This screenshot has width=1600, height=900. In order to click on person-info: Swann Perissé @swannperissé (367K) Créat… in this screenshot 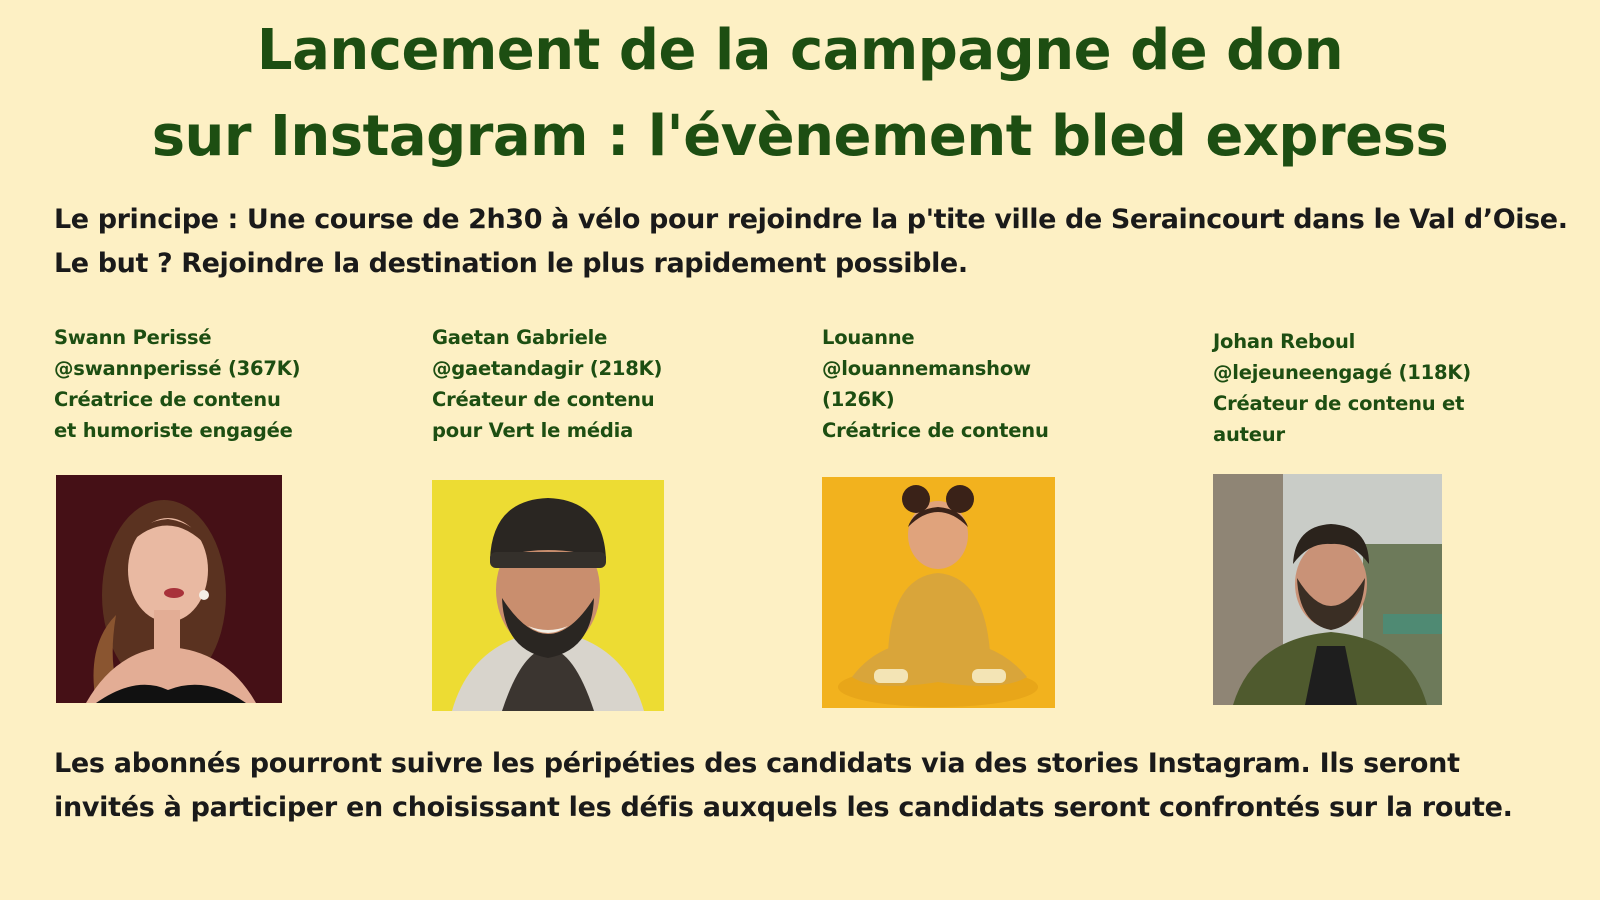, I will do `click(177, 384)`.